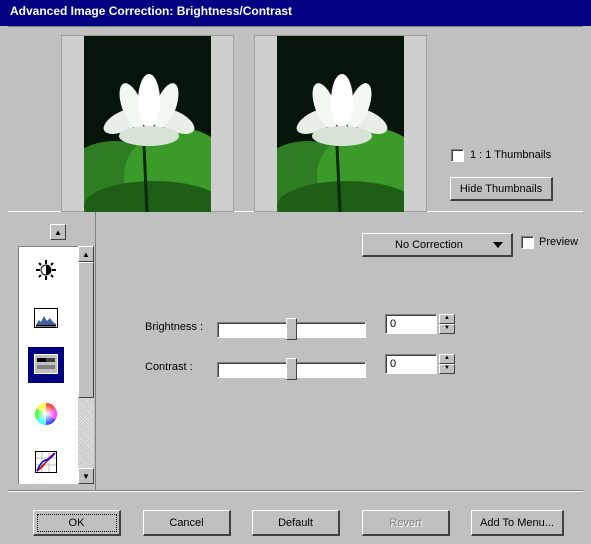 The height and width of the screenshot is (544, 591). I want to click on brightness-slider-handle, so click(291, 329).